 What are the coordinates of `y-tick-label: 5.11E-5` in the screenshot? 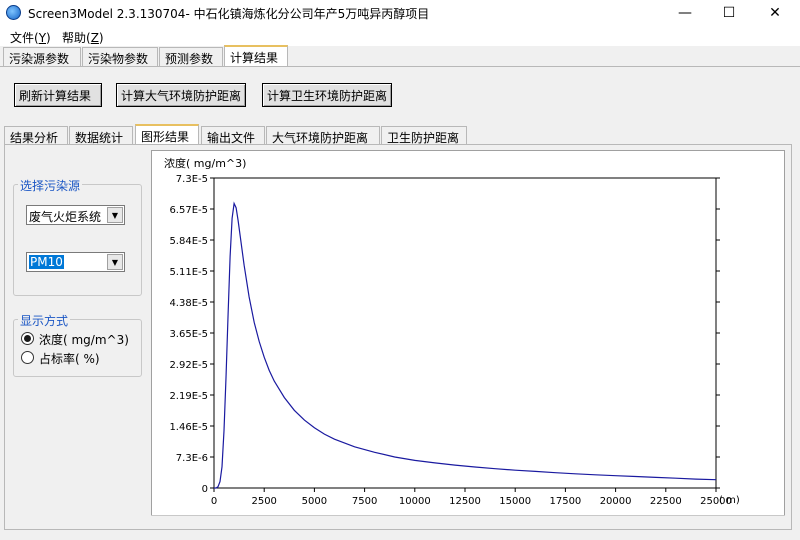 It's located at (188, 272).